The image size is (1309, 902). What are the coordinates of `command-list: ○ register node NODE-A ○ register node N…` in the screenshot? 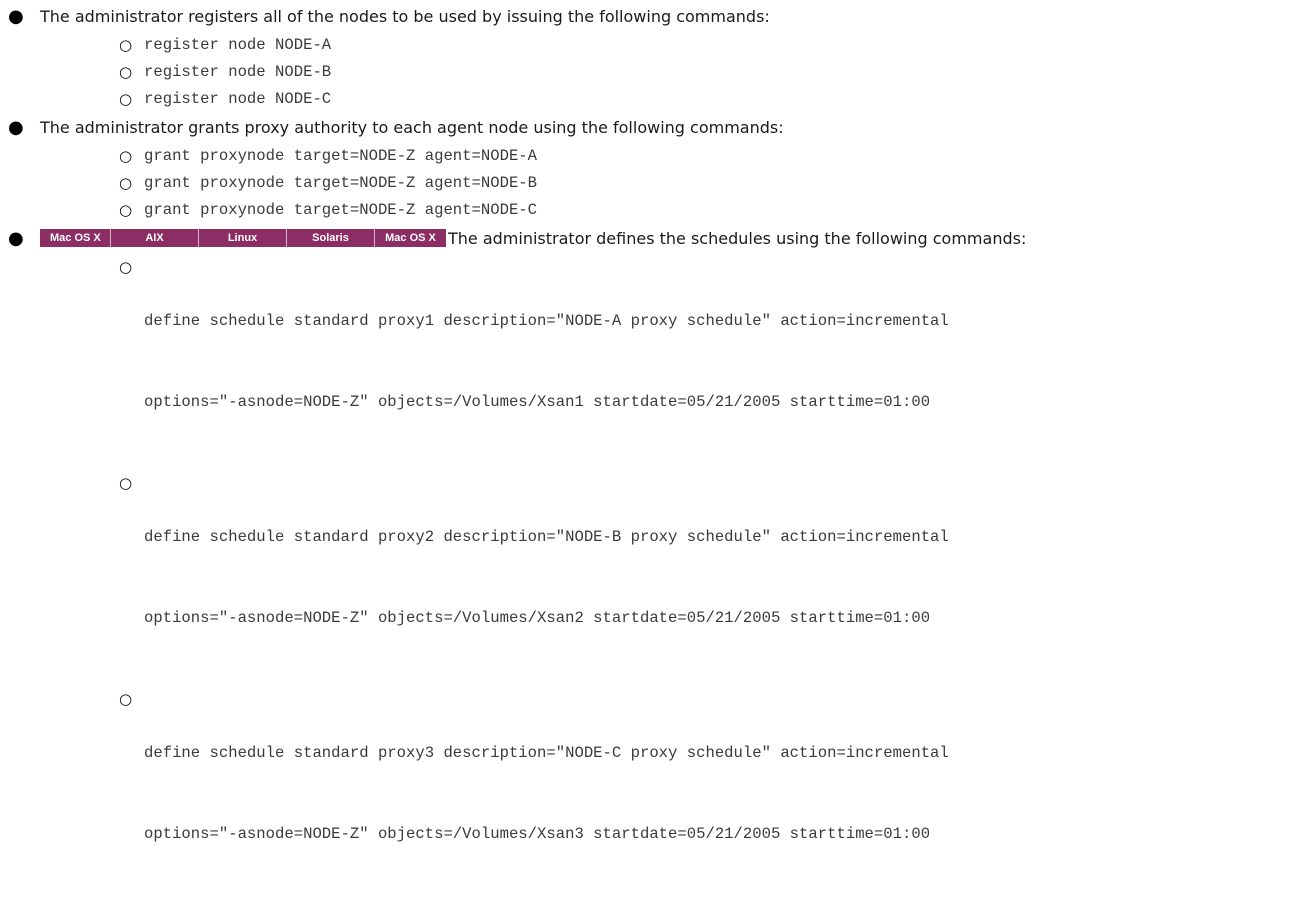 It's located at (674, 72).